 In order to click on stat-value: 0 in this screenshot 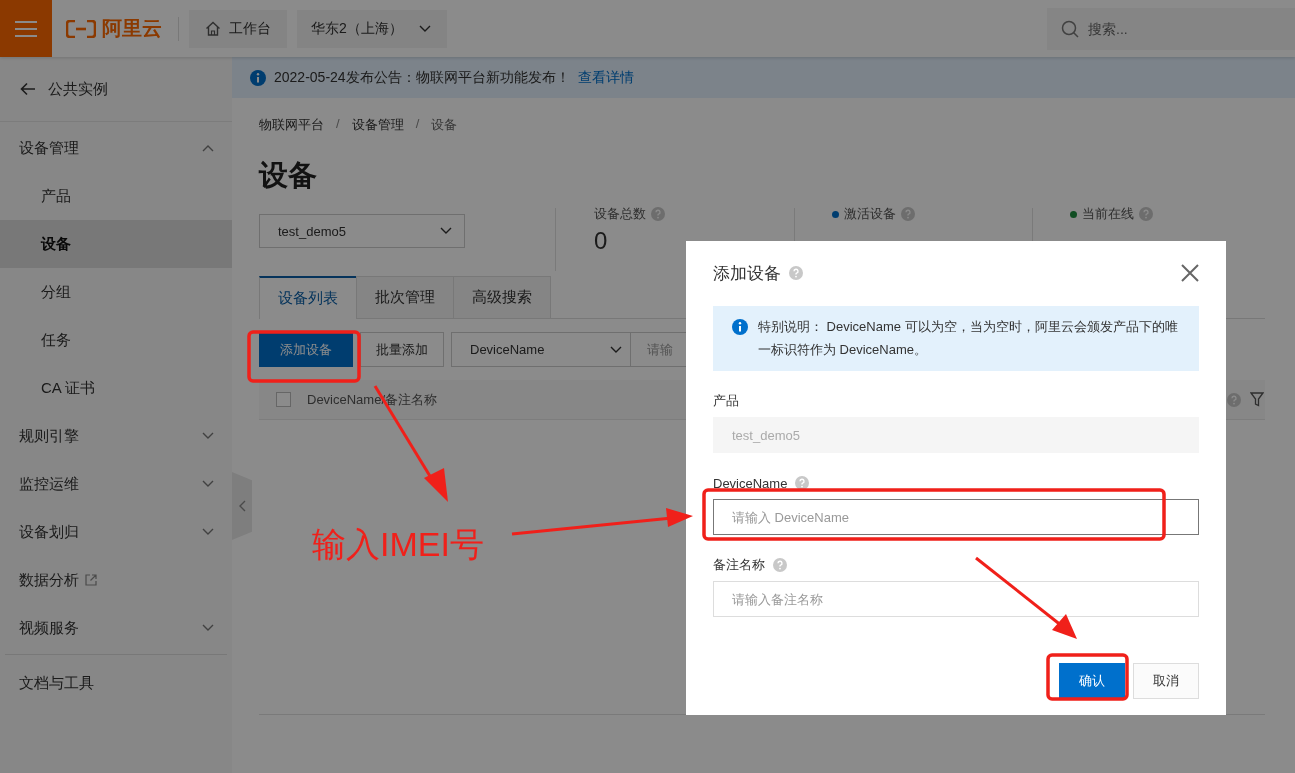, I will do `click(601, 241)`.